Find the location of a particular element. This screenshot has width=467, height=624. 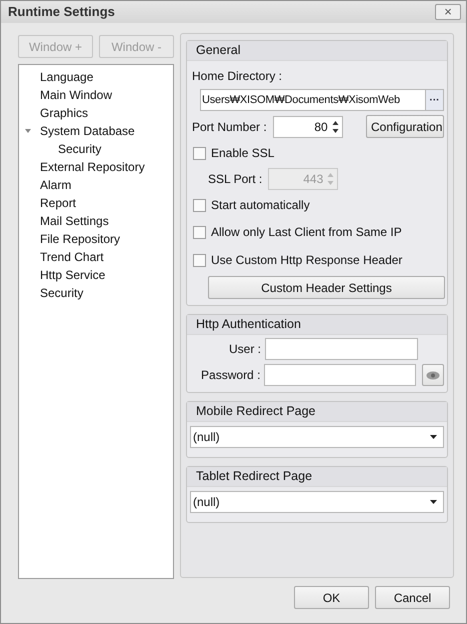

tree-item: External Repository is located at coordinates (92, 167).